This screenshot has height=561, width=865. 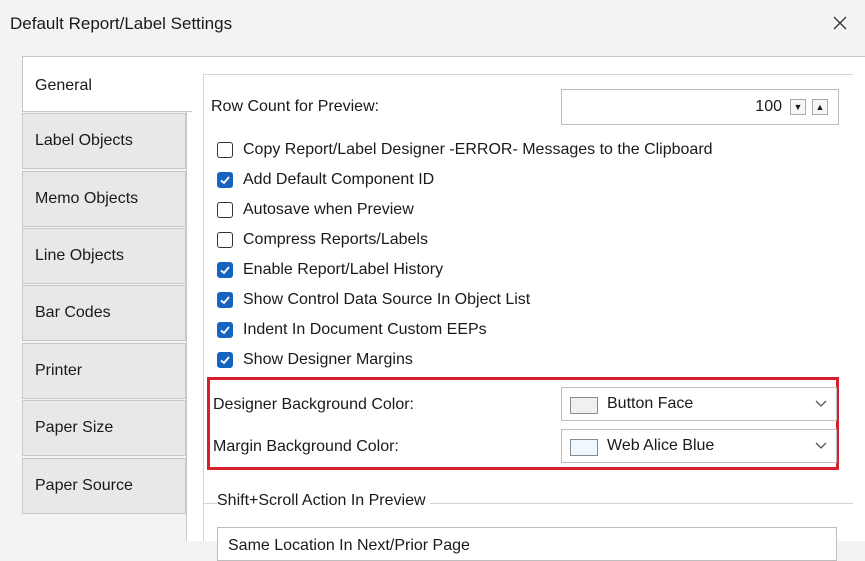 I want to click on tab-memo-objects: Memo Objects, so click(x=104, y=199).